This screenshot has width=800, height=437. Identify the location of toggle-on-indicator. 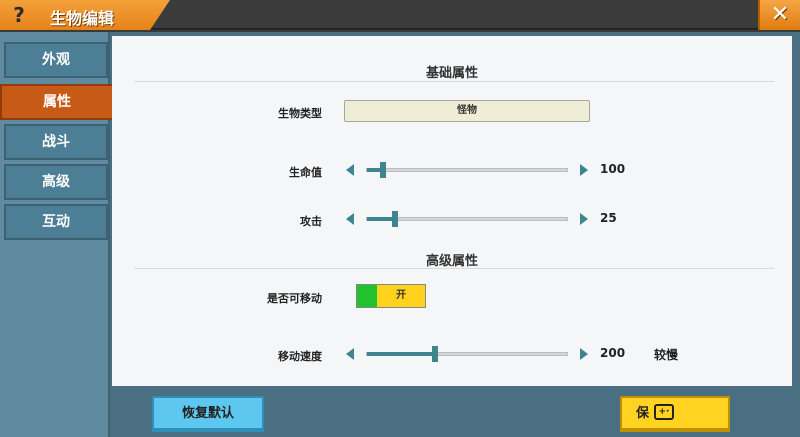
(367, 296).